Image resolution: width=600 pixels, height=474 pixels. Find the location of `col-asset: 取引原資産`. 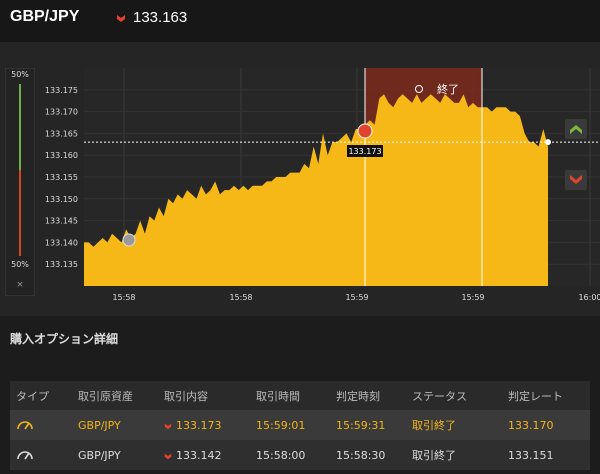

col-asset: 取引原資産 is located at coordinates (105, 396).